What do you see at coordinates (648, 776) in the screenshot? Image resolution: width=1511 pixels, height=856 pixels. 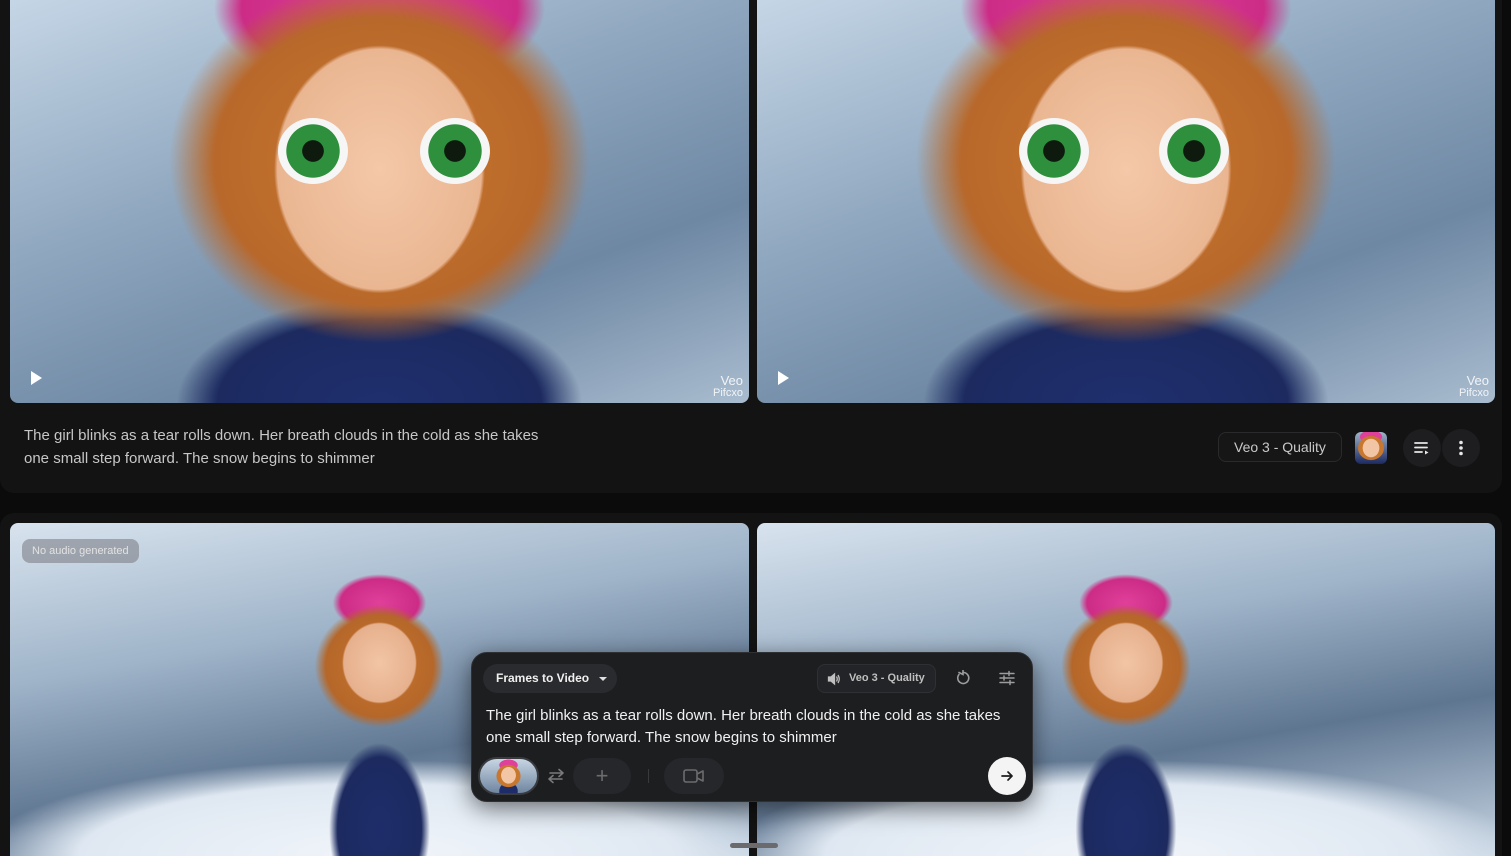 I see `divider` at bounding box center [648, 776].